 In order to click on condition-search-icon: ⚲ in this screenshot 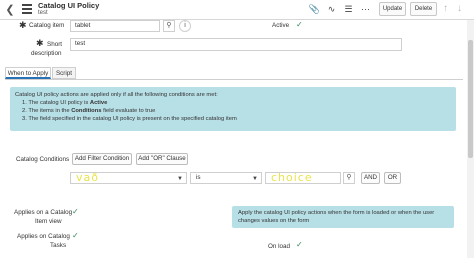, I will do `click(349, 178)`.